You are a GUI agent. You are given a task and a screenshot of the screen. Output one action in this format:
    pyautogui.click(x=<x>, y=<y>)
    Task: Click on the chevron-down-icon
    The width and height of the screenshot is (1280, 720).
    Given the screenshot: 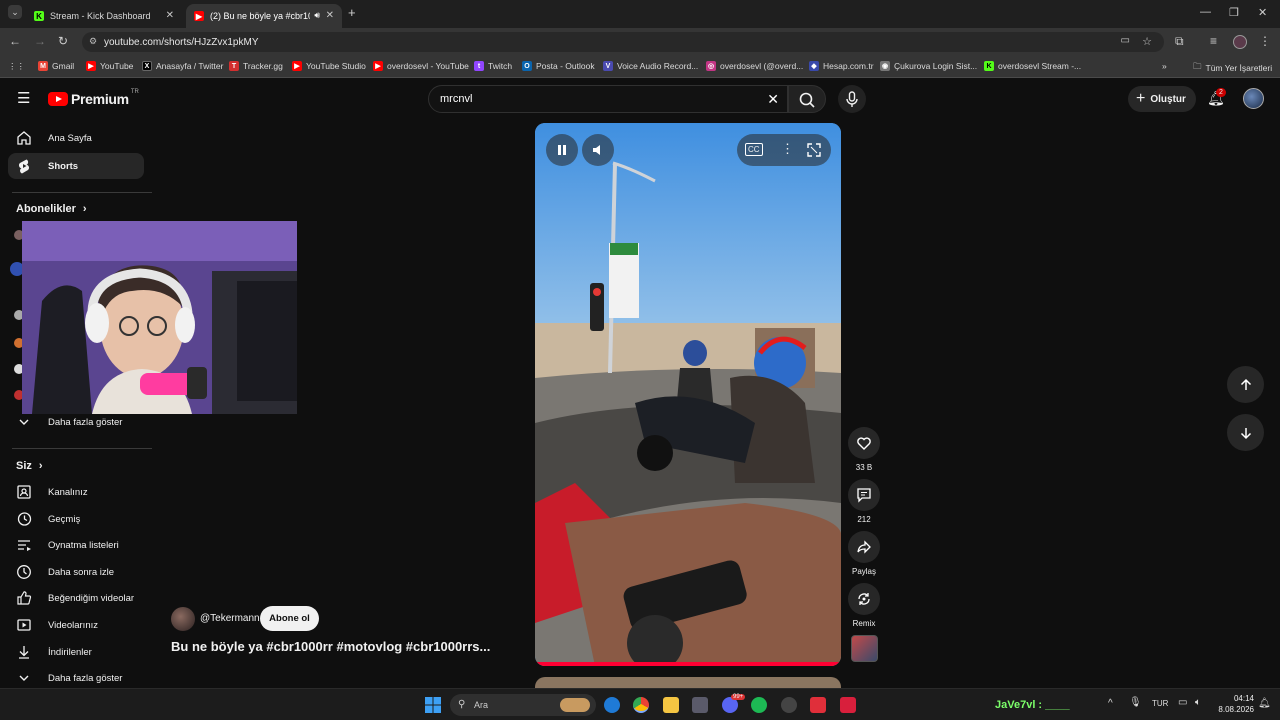 What is the action you would take?
    pyautogui.click(x=24, y=422)
    